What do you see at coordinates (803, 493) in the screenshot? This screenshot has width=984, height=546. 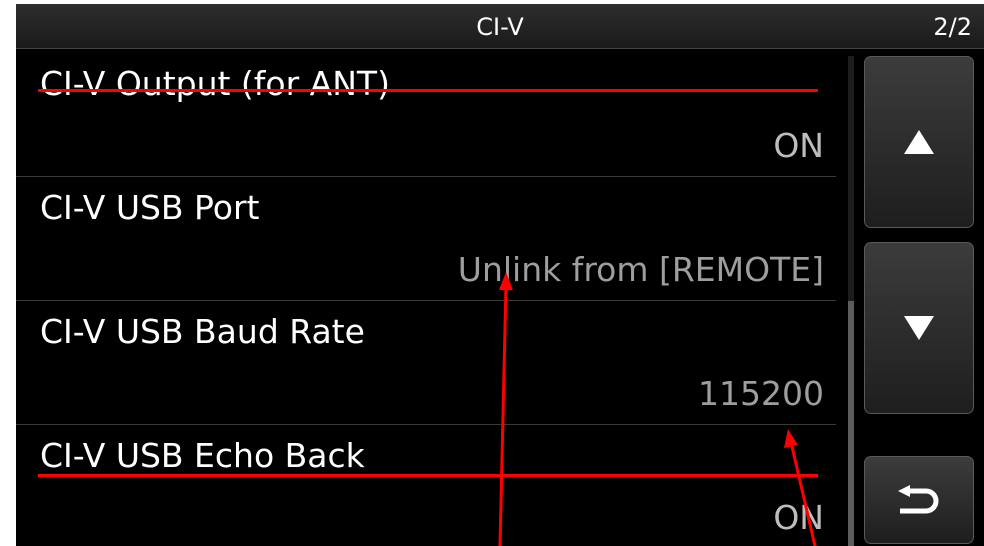 I see `arrow-to-baud-rate` at bounding box center [803, 493].